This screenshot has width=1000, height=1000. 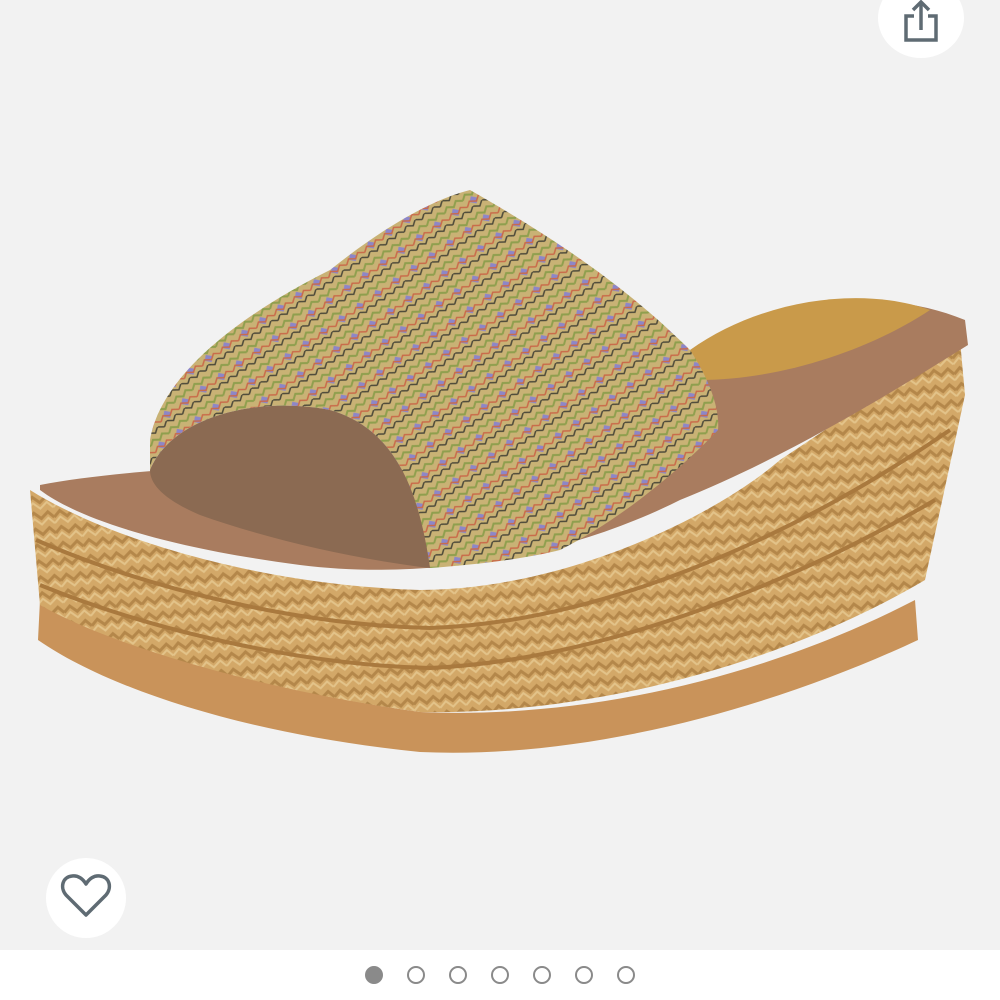 I want to click on heart-outline-icon, so click(x=86, y=898).